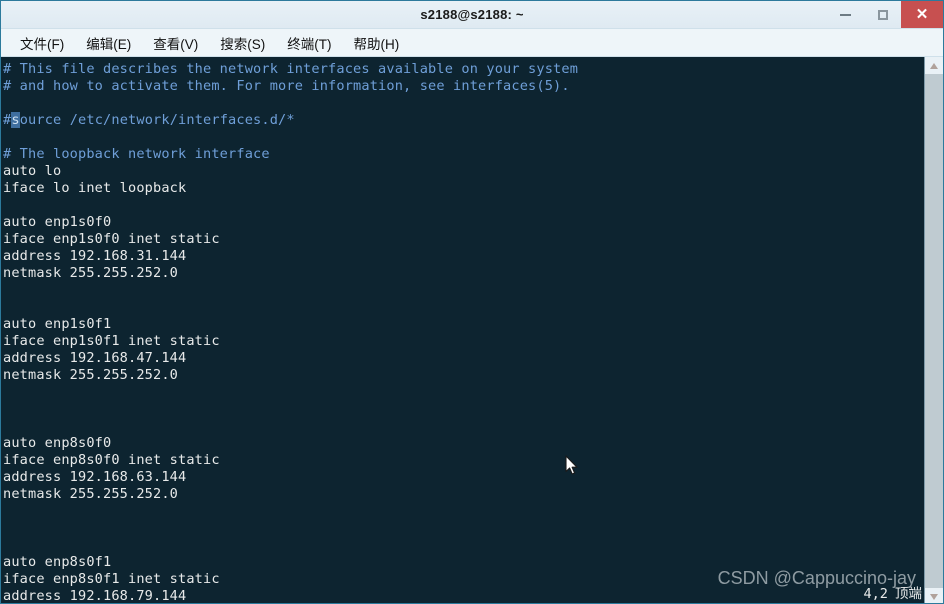 Image resolution: width=944 pixels, height=604 pixels. What do you see at coordinates (32, 171) in the screenshot?
I see `terminal-line: auto lo` at bounding box center [32, 171].